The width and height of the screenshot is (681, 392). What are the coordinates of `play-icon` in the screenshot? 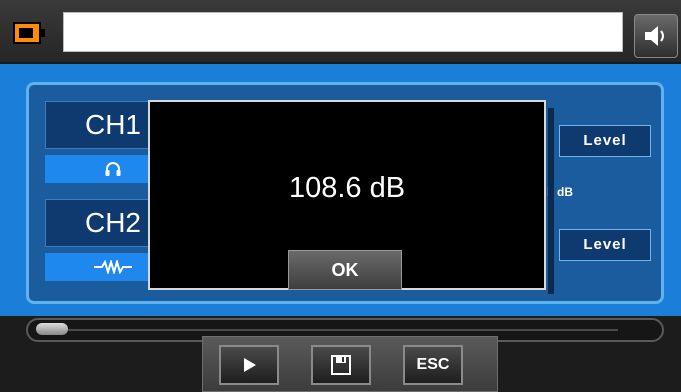 It's located at (250, 365).